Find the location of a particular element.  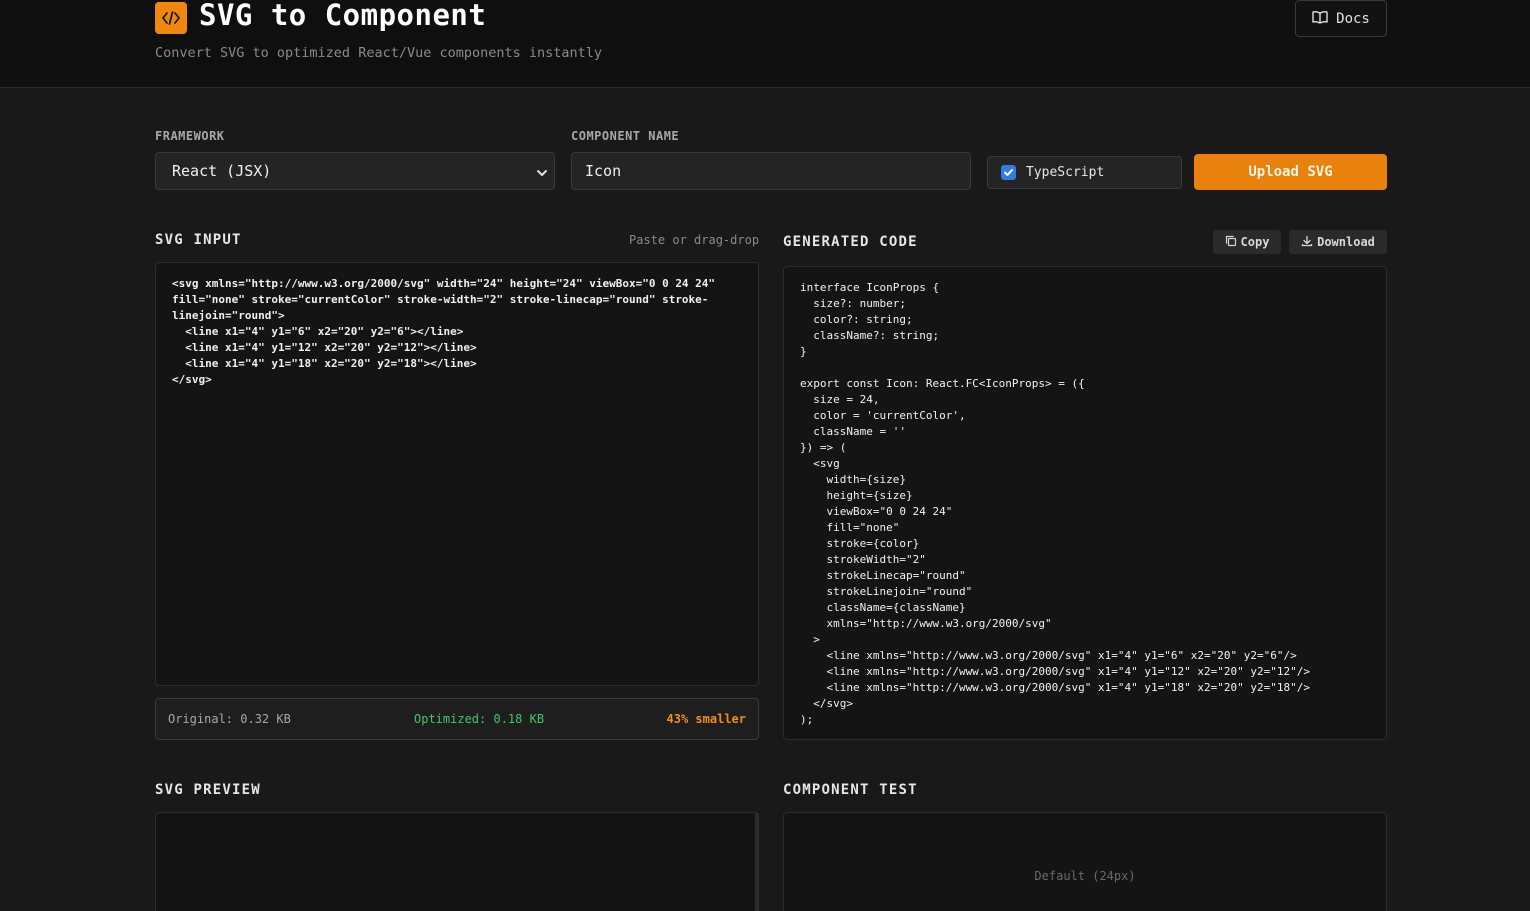

copy-icon is located at coordinates (1231, 242).